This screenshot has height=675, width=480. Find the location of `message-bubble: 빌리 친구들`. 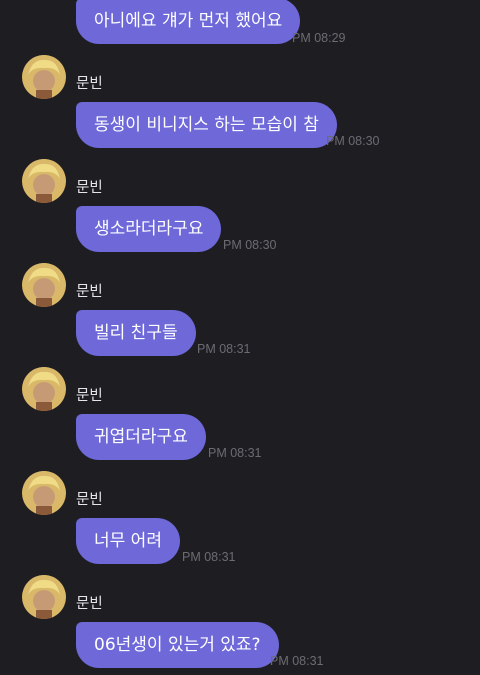

message-bubble: 빌리 친구들 is located at coordinates (136, 333).